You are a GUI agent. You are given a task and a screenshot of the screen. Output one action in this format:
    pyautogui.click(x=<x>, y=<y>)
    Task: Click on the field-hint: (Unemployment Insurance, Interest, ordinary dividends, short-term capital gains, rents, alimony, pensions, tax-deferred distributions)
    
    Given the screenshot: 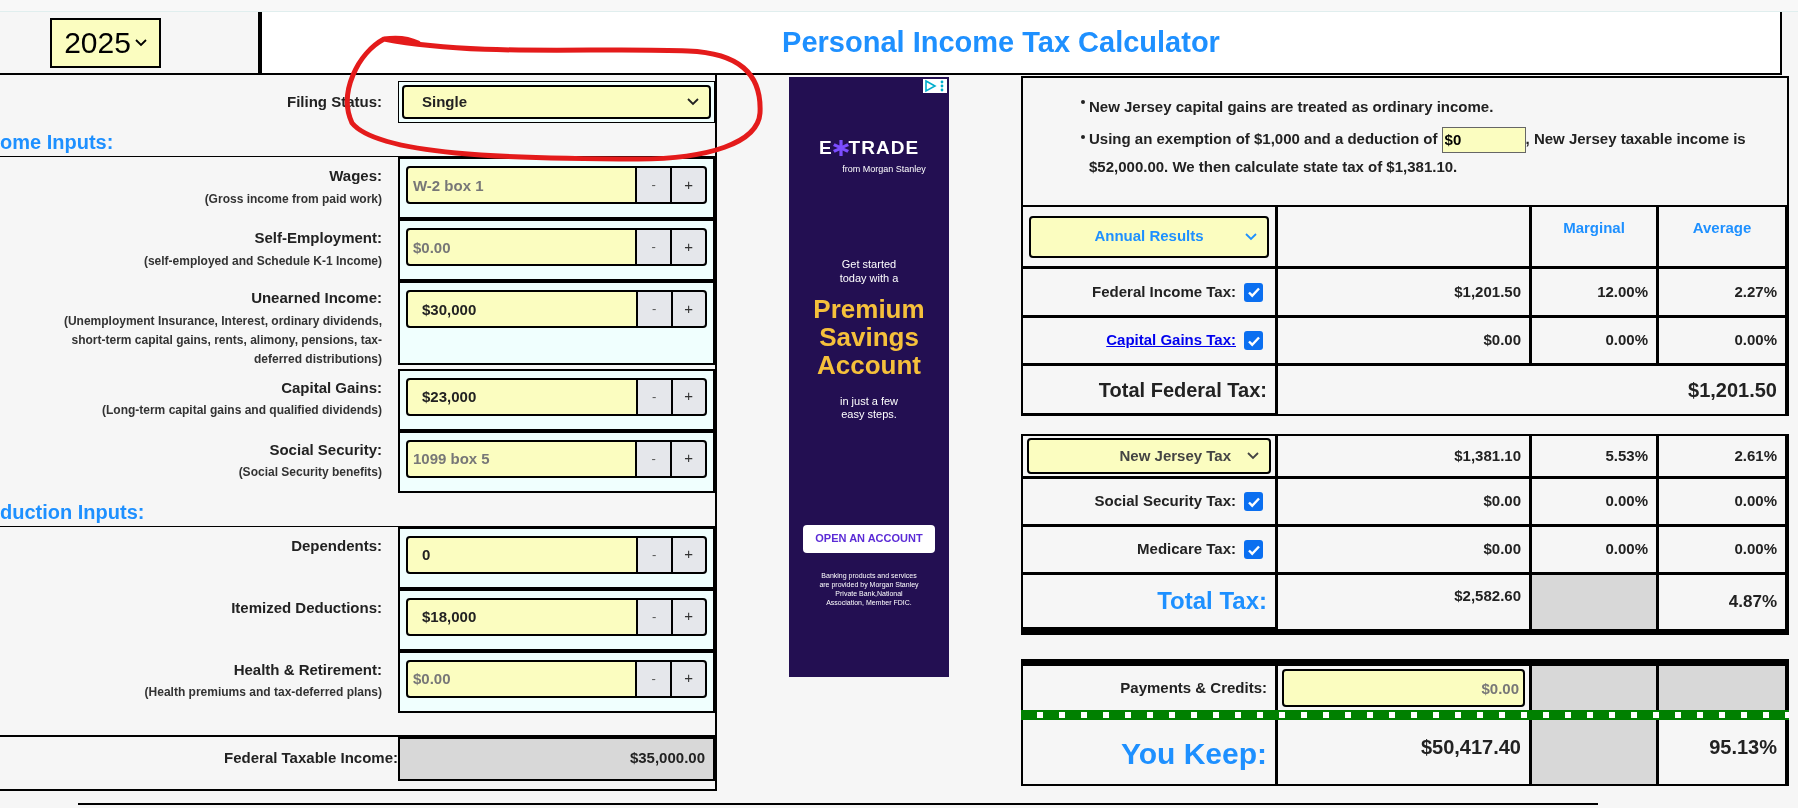 What is the action you would take?
    pyautogui.click(x=222, y=340)
    